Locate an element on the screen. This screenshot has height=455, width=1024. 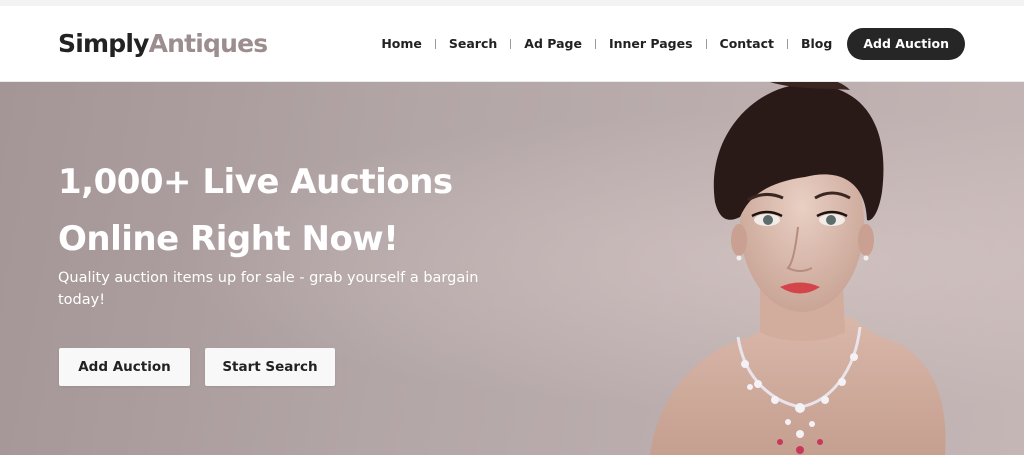
nav-home: Home is located at coordinates (401, 44).